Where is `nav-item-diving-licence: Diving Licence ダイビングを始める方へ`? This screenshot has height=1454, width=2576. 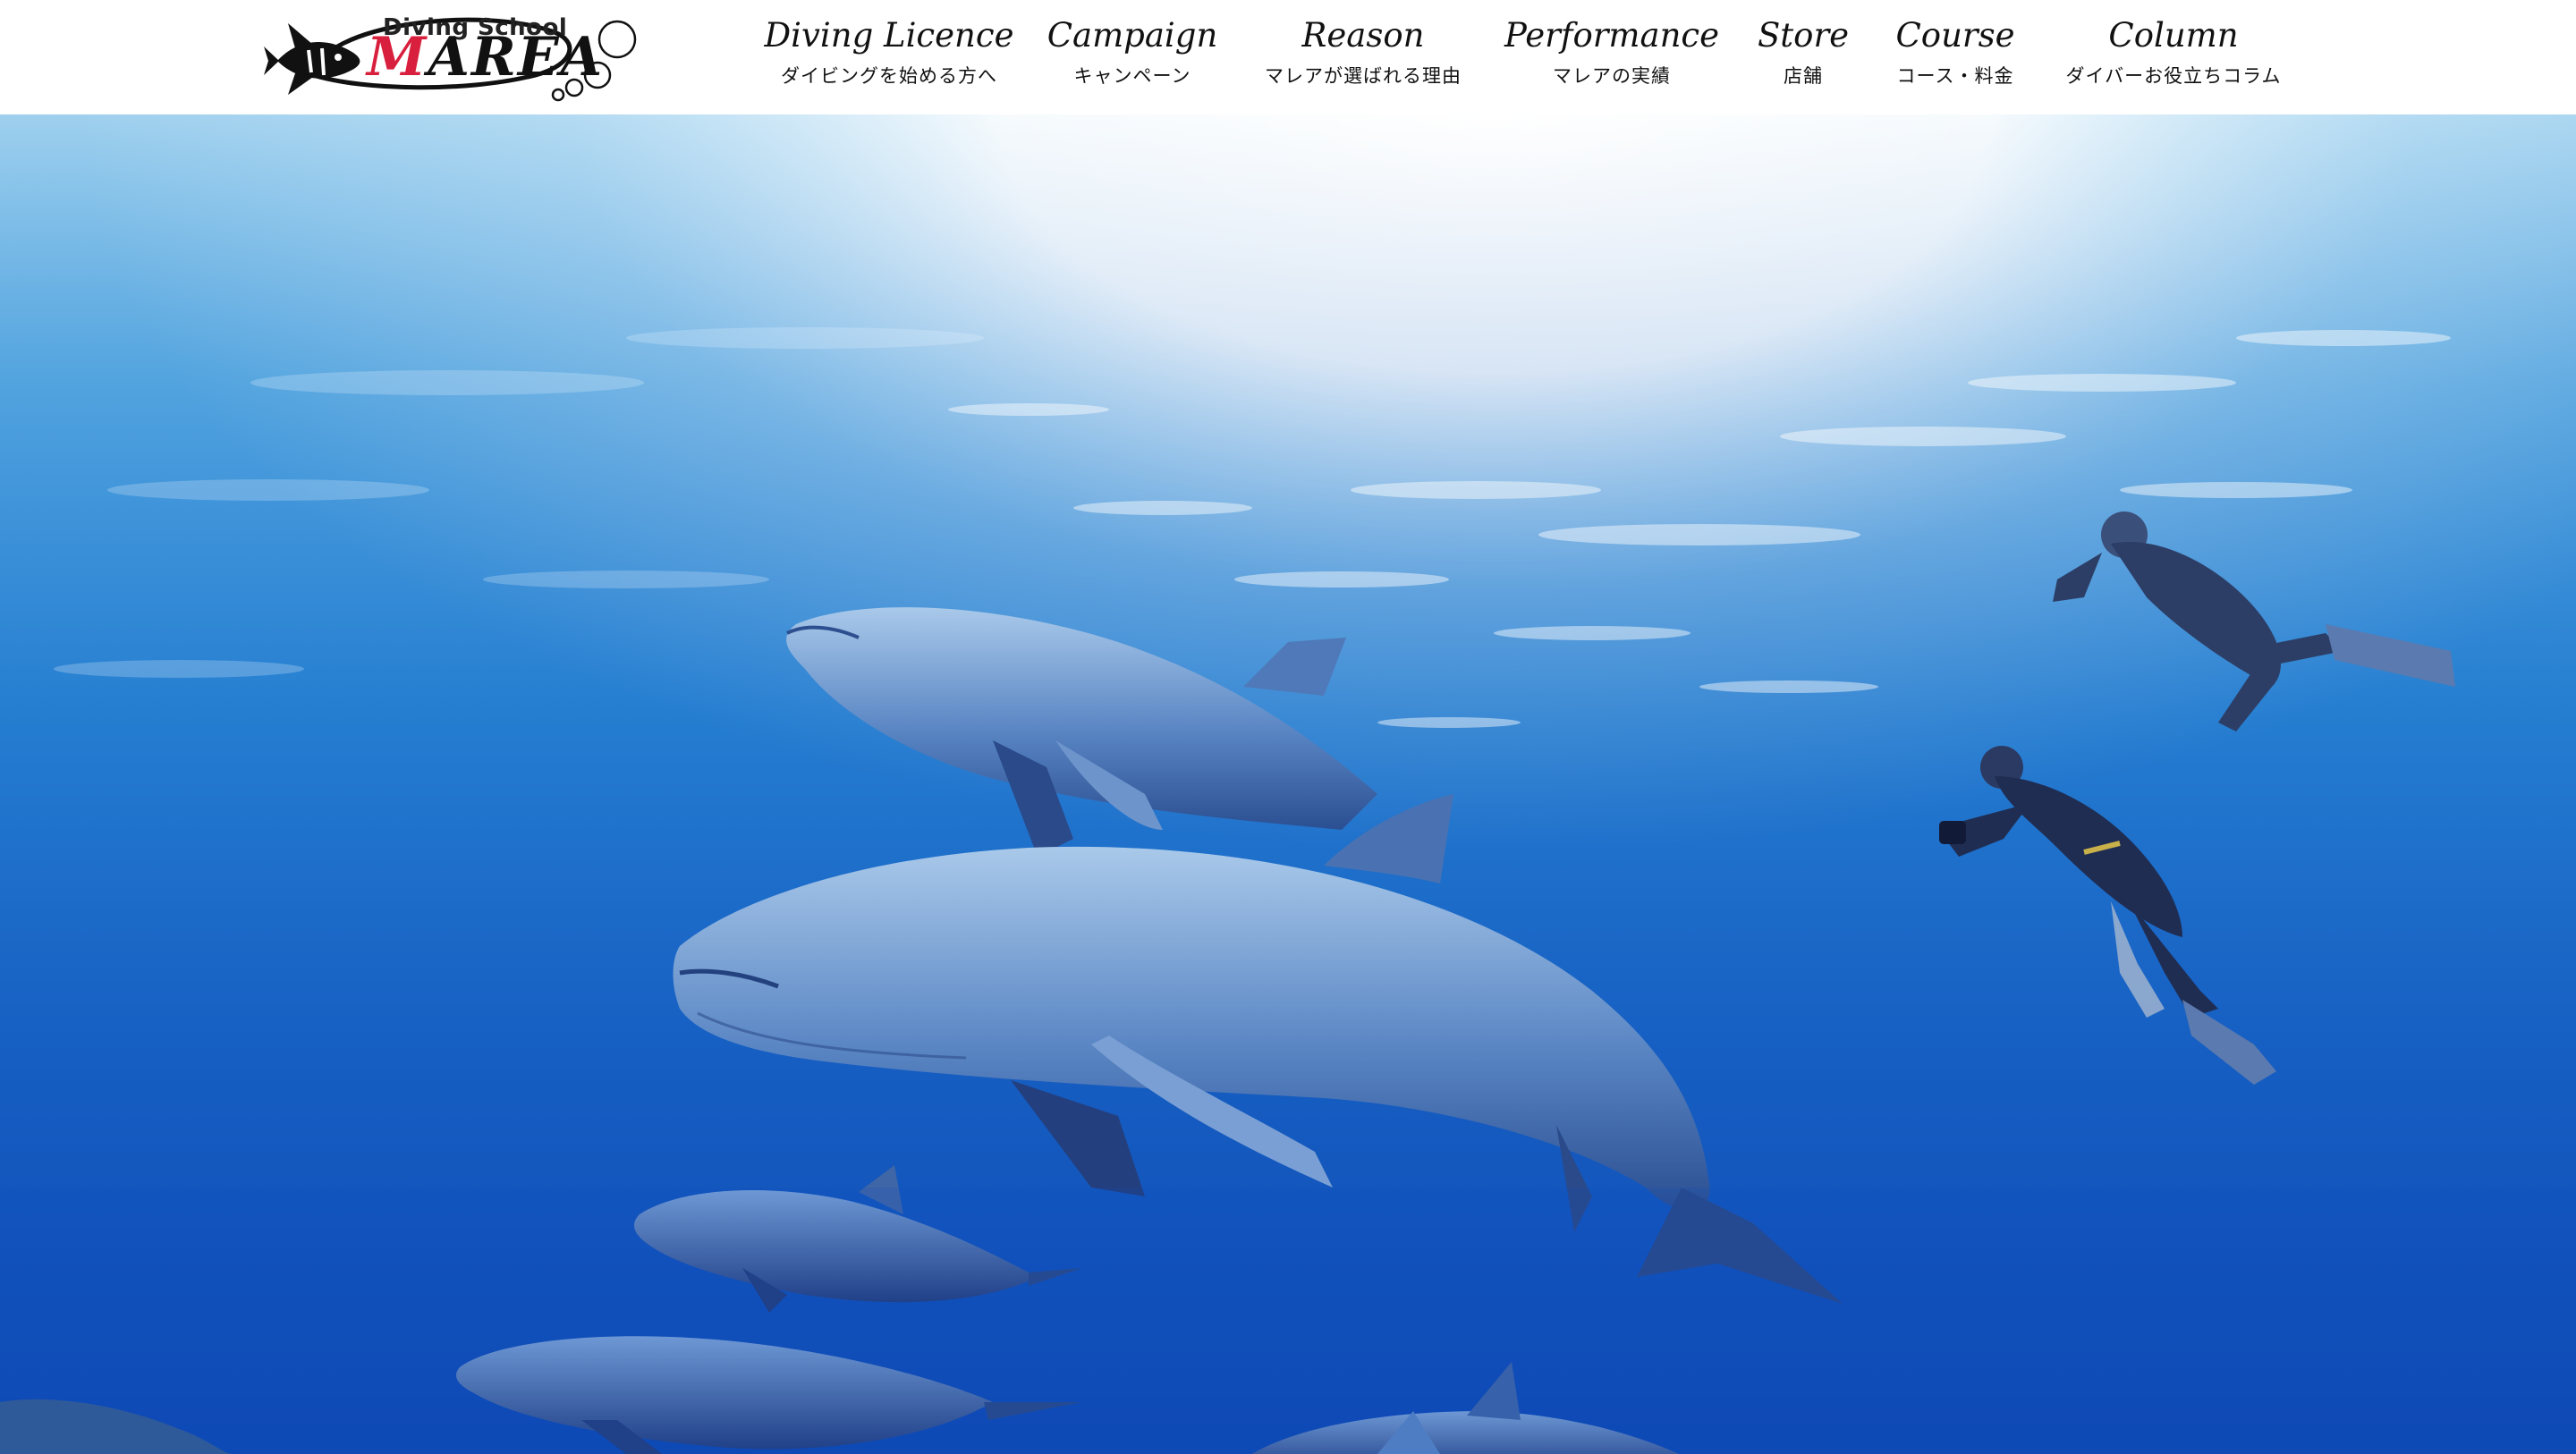
nav-item-diving-licence: Diving Licence ダイビングを始める方へ is located at coordinates (889, 53).